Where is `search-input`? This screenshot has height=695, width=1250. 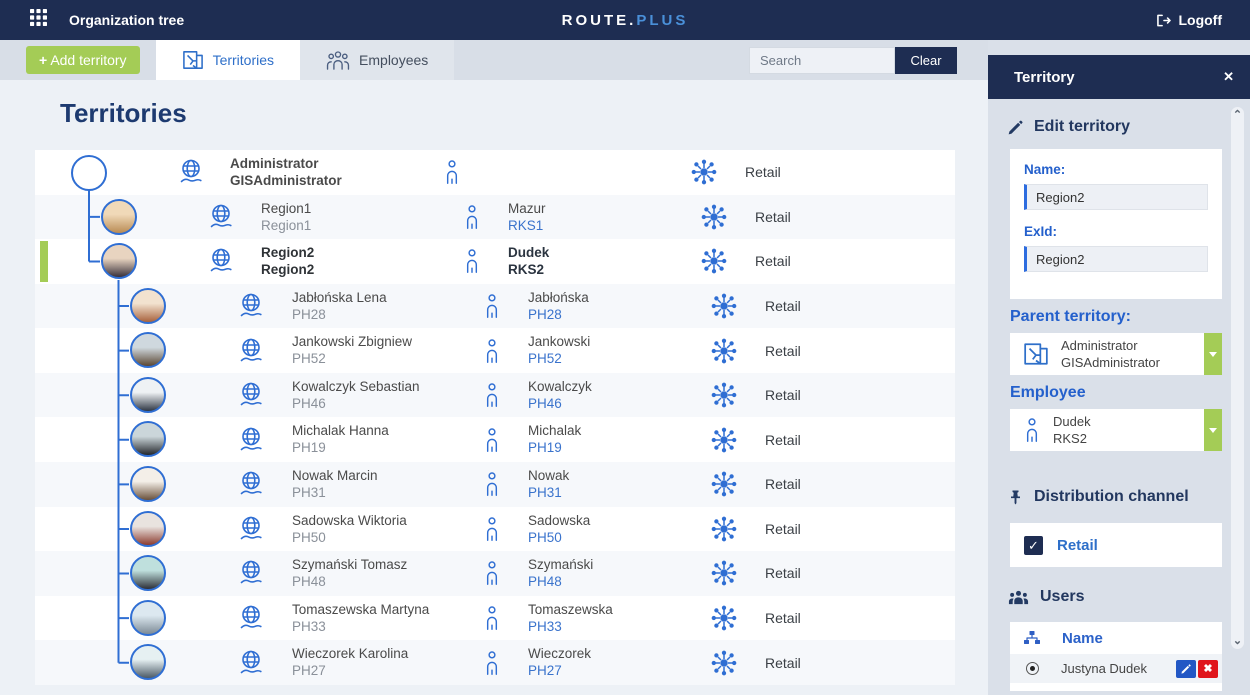 search-input is located at coordinates (822, 60).